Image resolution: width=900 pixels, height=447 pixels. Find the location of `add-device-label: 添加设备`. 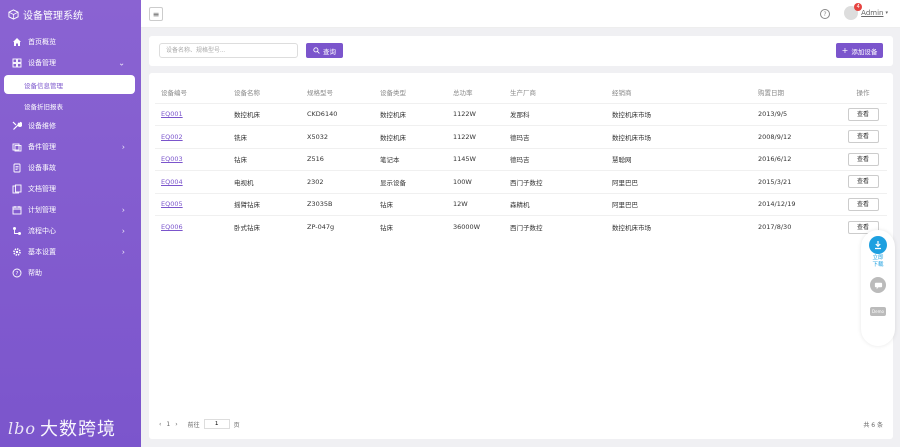

add-device-label: 添加设备 is located at coordinates (864, 51).